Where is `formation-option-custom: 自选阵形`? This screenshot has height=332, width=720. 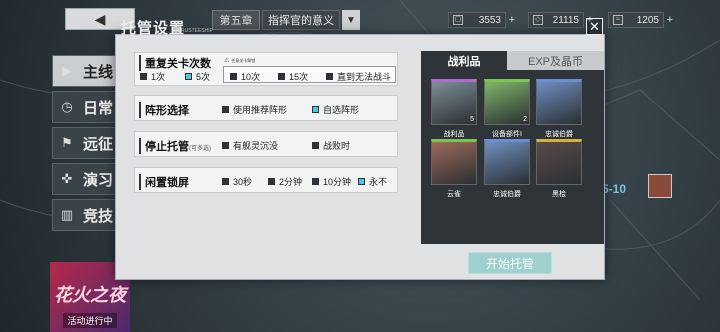
formation-option-custom: 自选阵形 is located at coordinates (335, 109).